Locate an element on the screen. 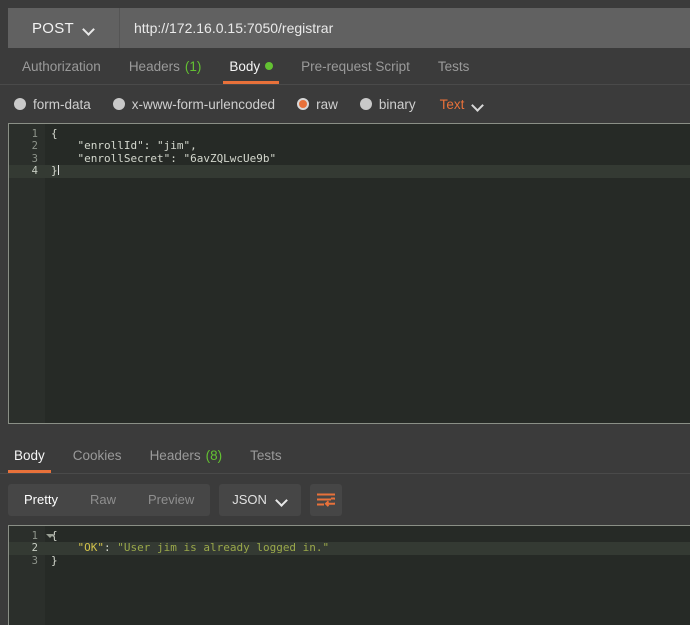 Image resolution: width=690 pixels, height=625 pixels. view-mode-pretty-label: Pretty is located at coordinates (41, 499).